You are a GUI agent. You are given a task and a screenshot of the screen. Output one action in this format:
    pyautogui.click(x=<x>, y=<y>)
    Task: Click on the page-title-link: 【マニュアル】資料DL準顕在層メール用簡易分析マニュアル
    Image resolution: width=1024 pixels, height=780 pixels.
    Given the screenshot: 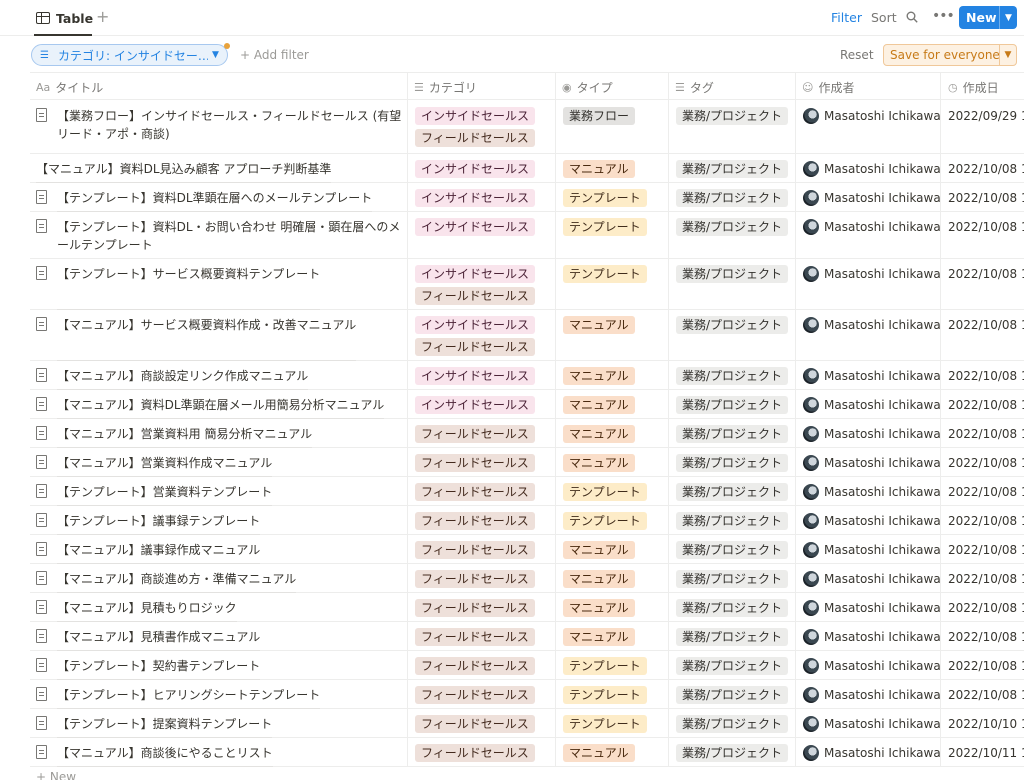 What is the action you would take?
    pyautogui.click(x=221, y=407)
    